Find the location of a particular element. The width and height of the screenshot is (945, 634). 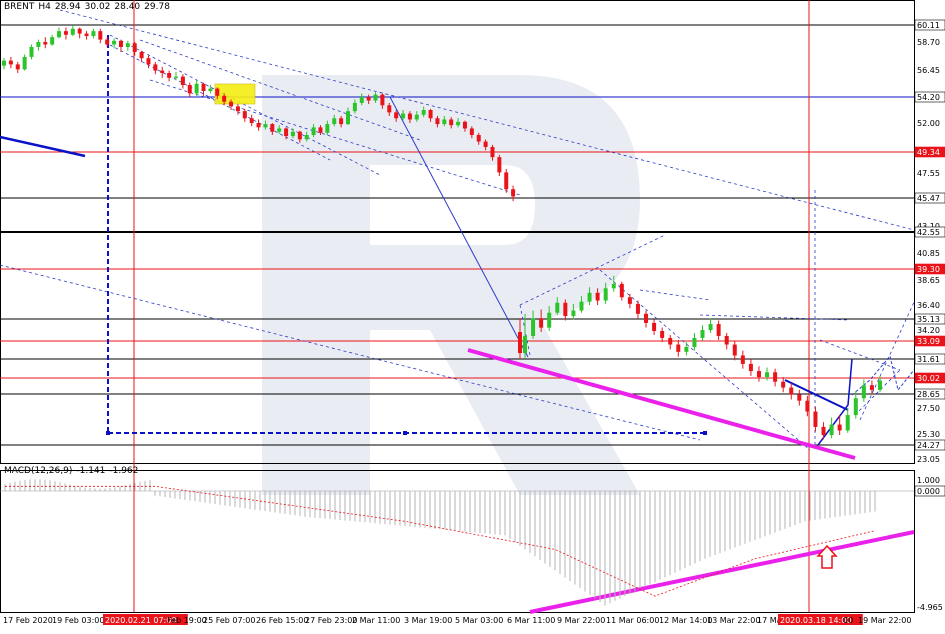

price-tick: 25.30 is located at coordinates (928, 434).